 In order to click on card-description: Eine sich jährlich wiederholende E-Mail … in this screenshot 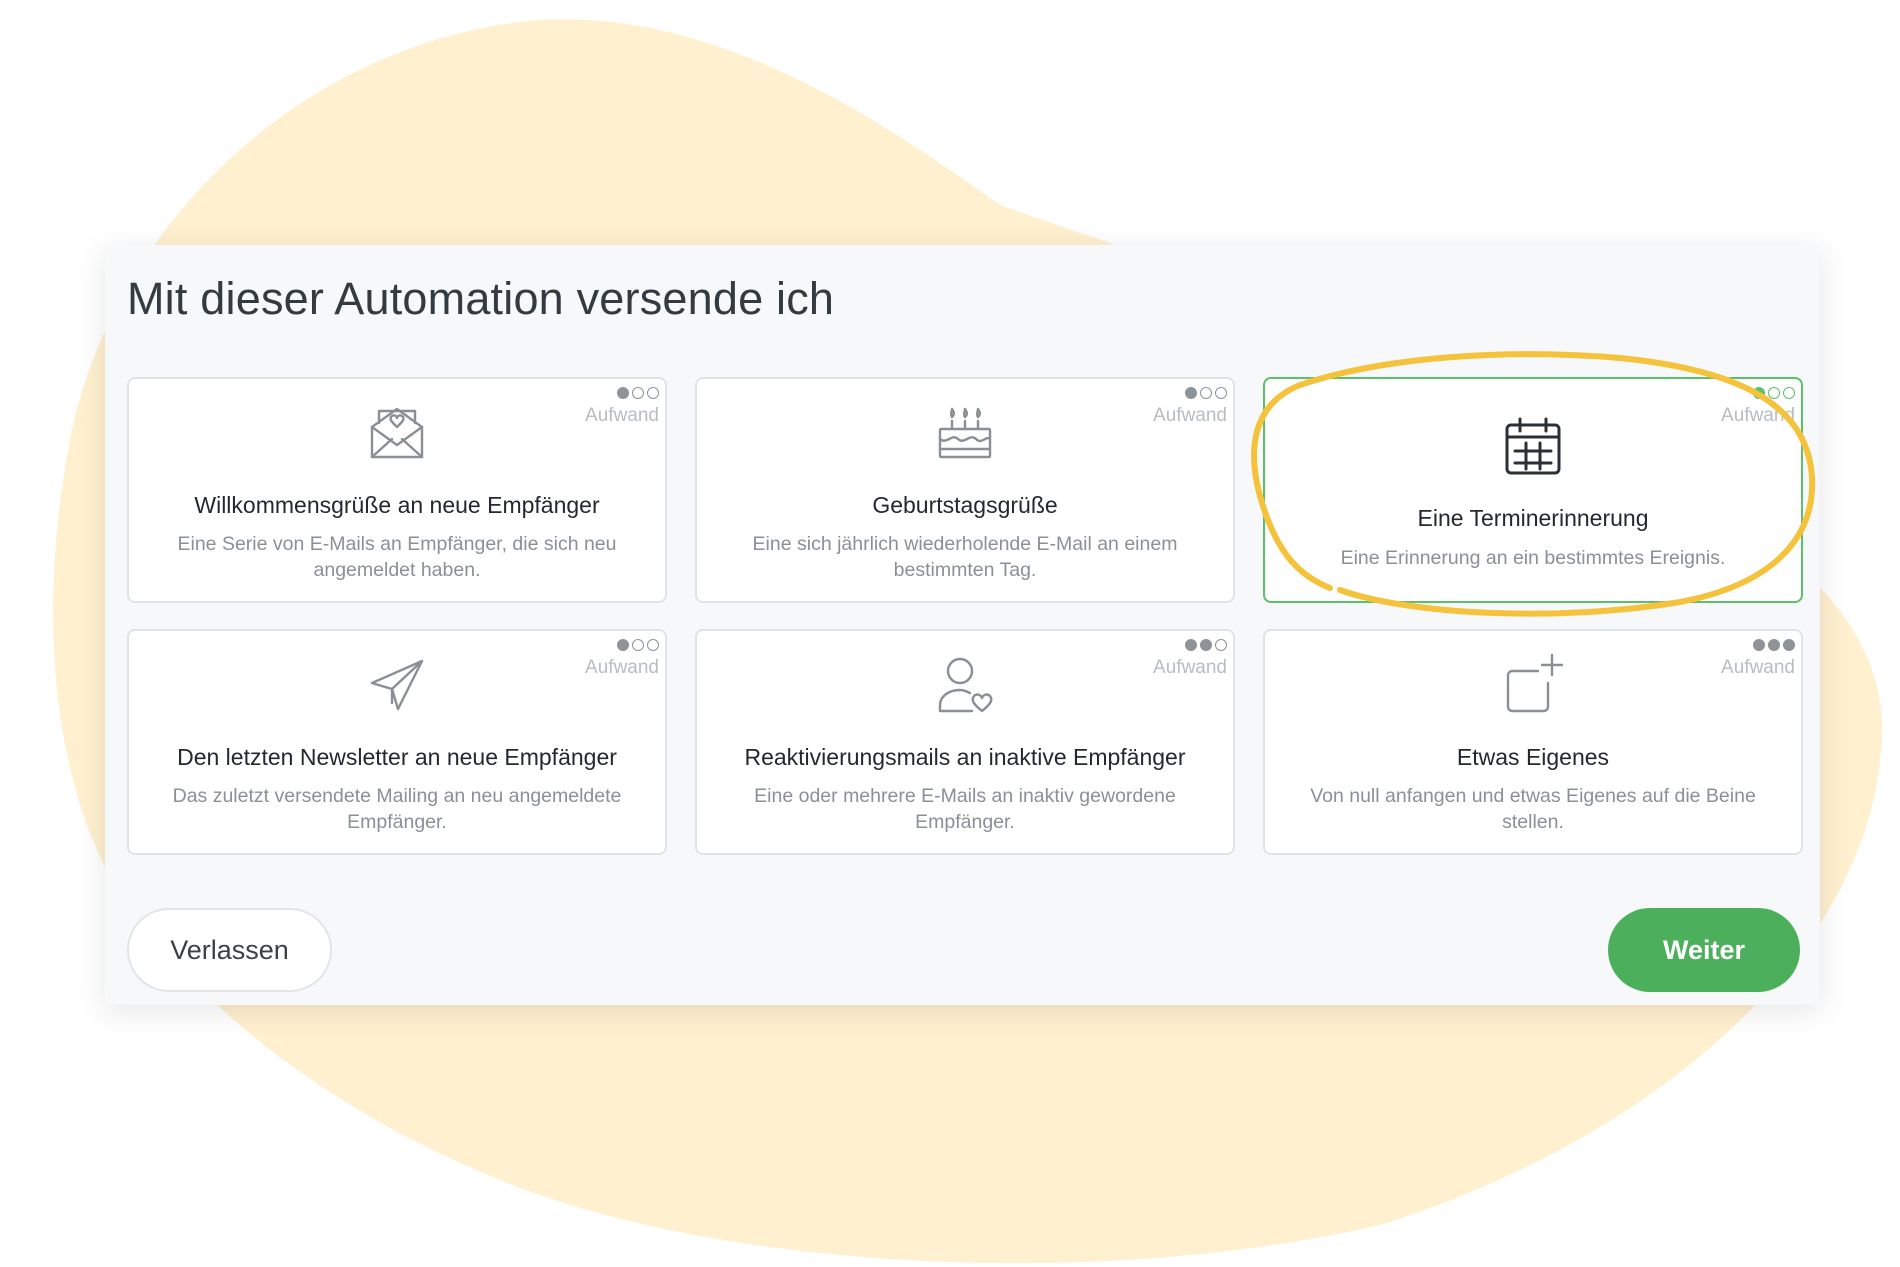, I will do `click(965, 557)`.